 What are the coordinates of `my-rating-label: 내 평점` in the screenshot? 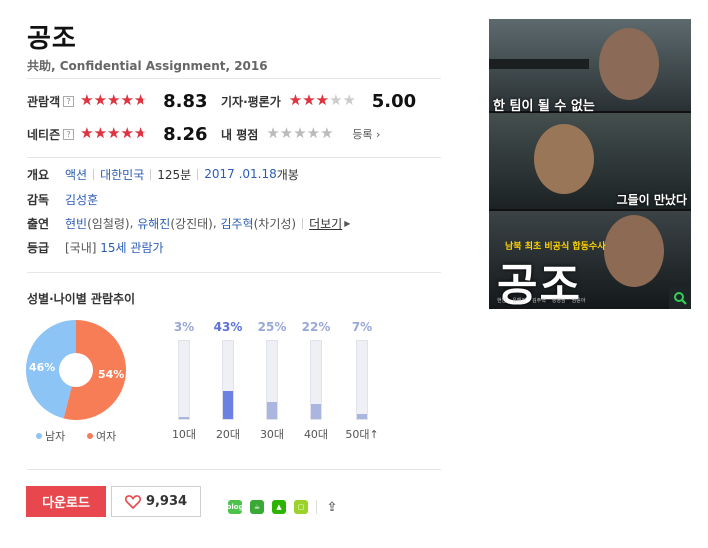 It's located at (240, 134).